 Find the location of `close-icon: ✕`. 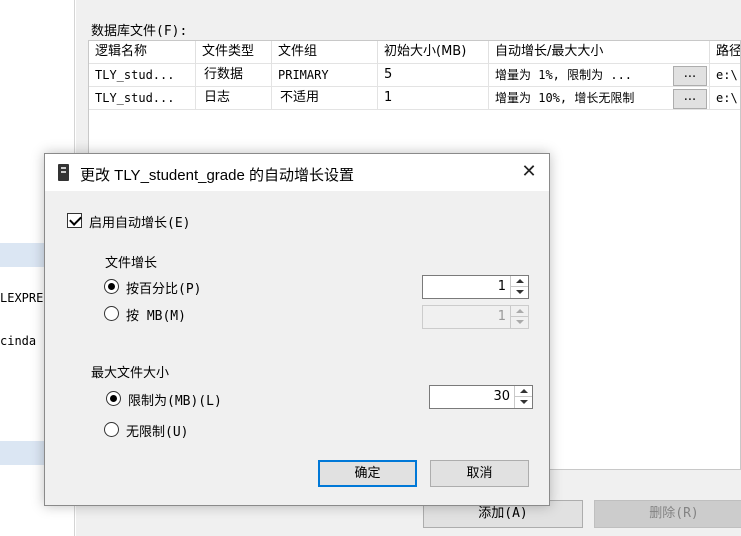

close-icon: ✕ is located at coordinates (529, 172).